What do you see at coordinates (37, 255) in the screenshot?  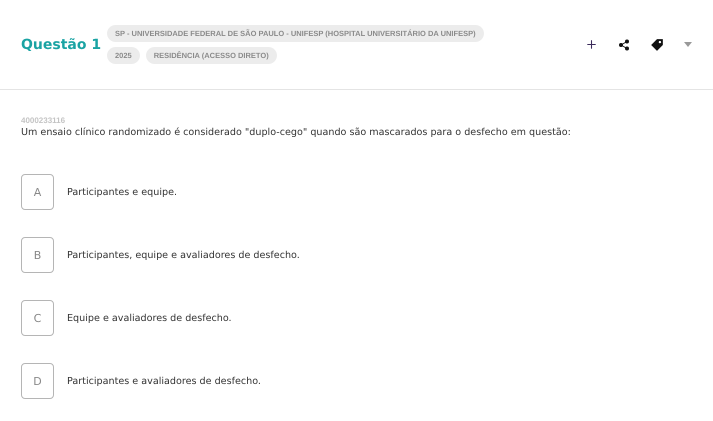 I see `option-letter-button: B` at bounding box center [37, 255].